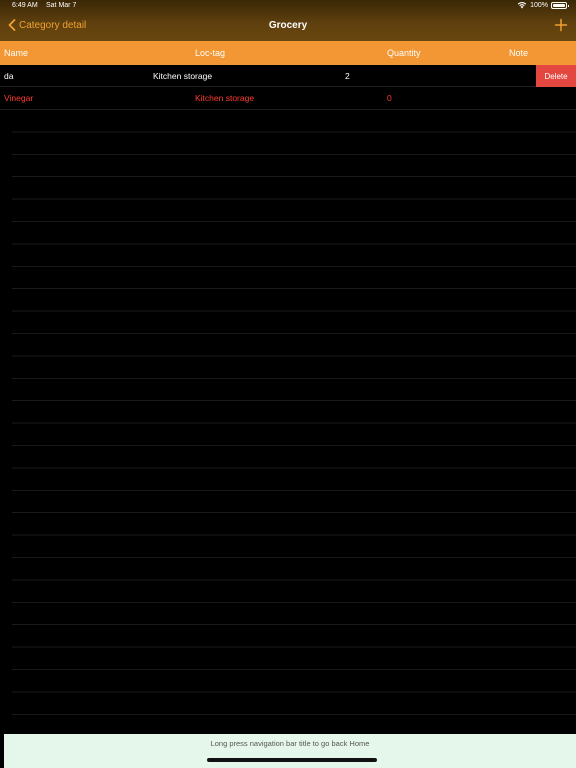  I want to click on column-note: Note, so click(518, 53).